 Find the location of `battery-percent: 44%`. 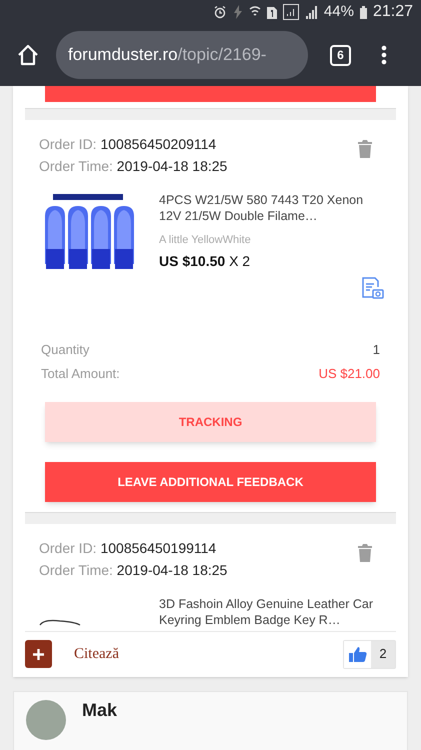

battery-percent: 44% is located at coordinates (339, 12).